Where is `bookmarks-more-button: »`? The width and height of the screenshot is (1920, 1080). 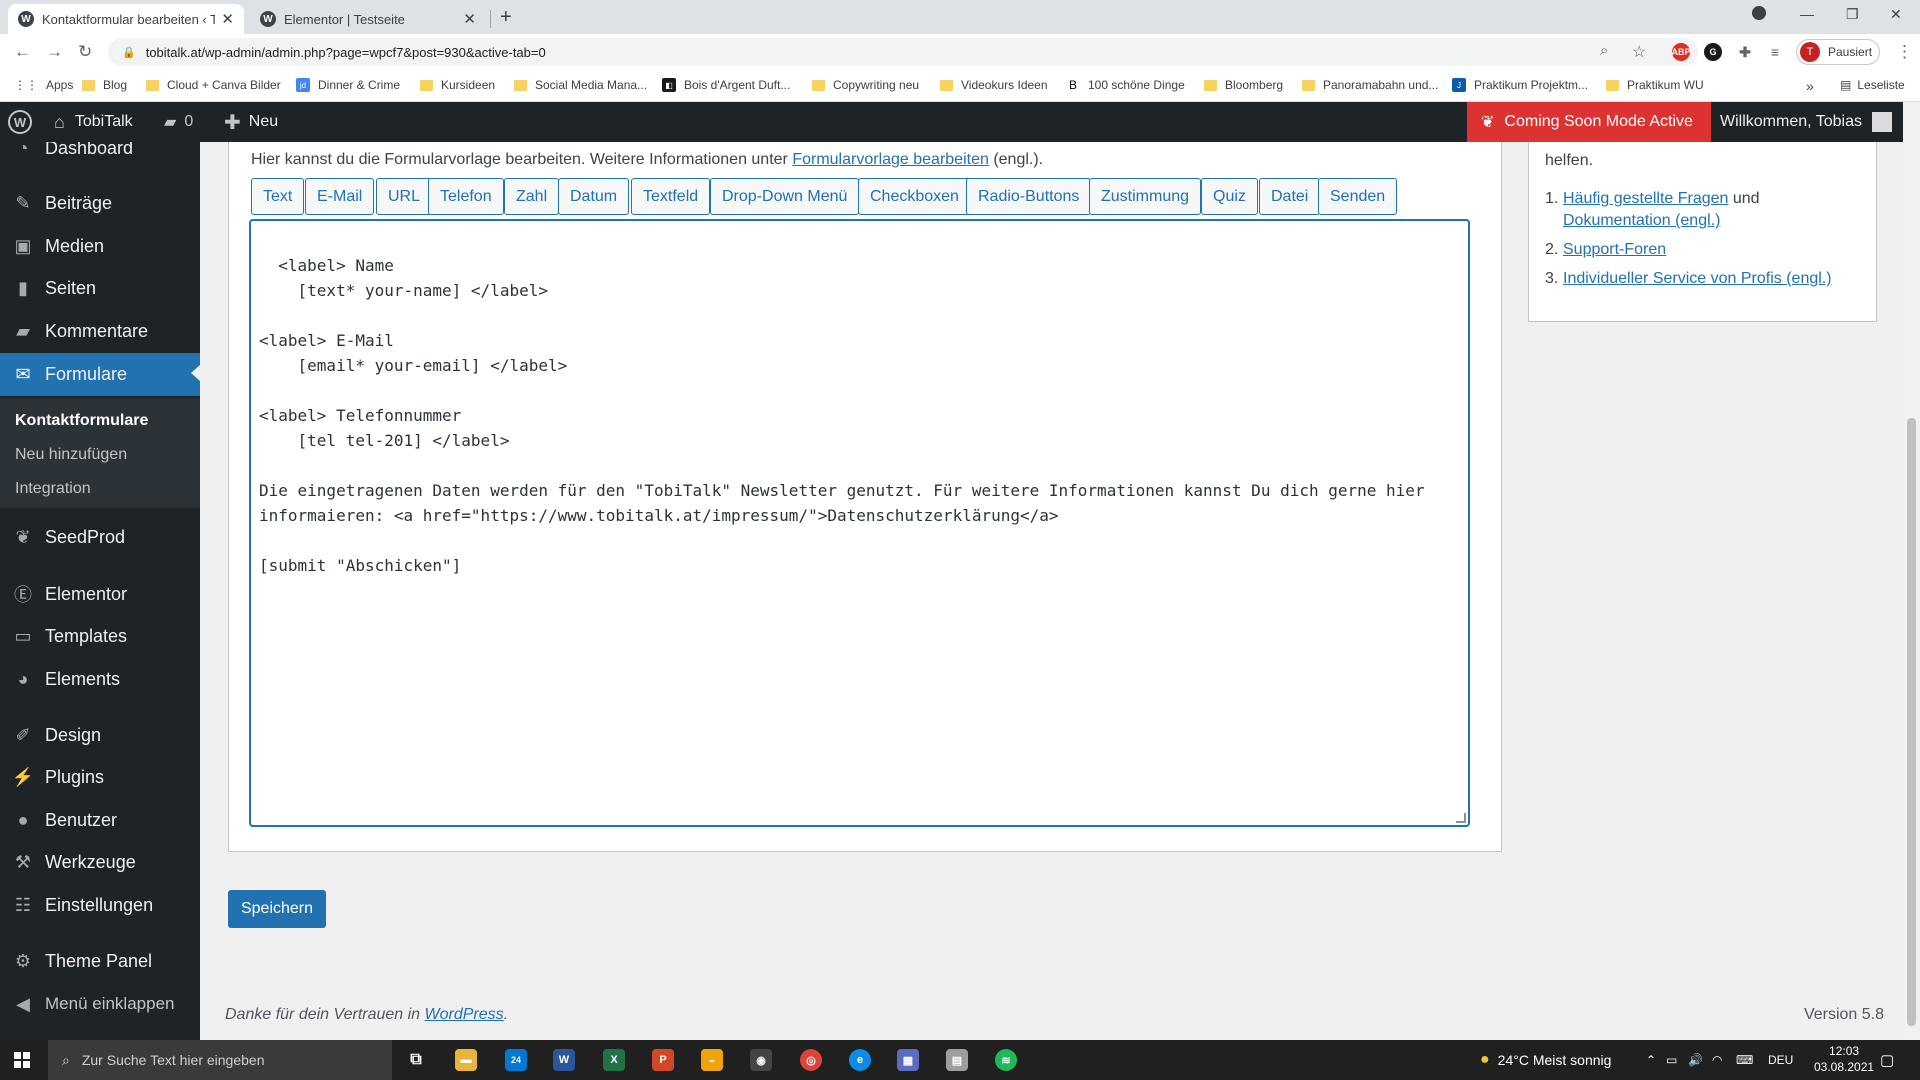
bookmarks-more-button: » is located at coordinates (1810, 86).